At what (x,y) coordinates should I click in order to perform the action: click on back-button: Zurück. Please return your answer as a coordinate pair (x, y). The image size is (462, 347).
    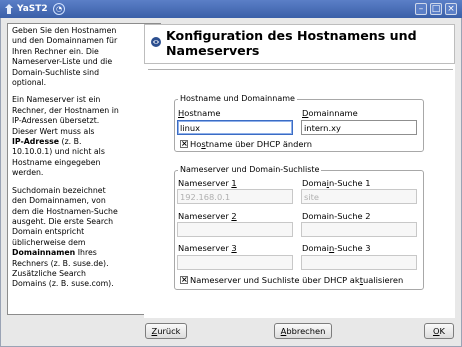
    Looking at the image, I should click on (166, 331).